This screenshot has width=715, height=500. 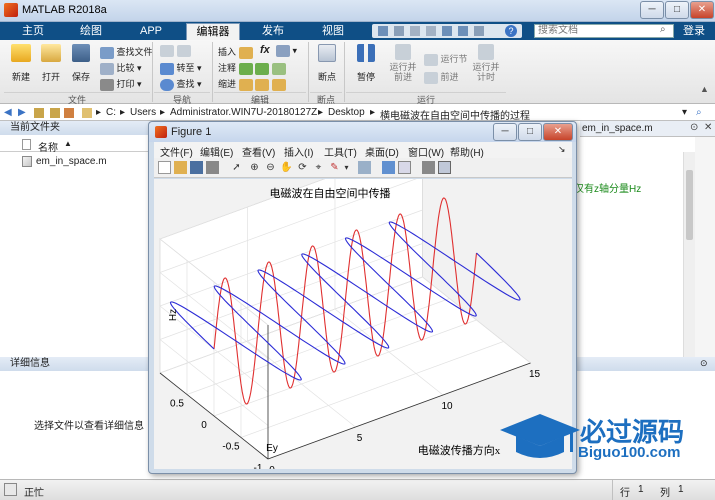 What do you see at coordinates (270, 167) in the screenshot?
I see `zoom-out-icon: ⊖` at bounding box center [270, 167].